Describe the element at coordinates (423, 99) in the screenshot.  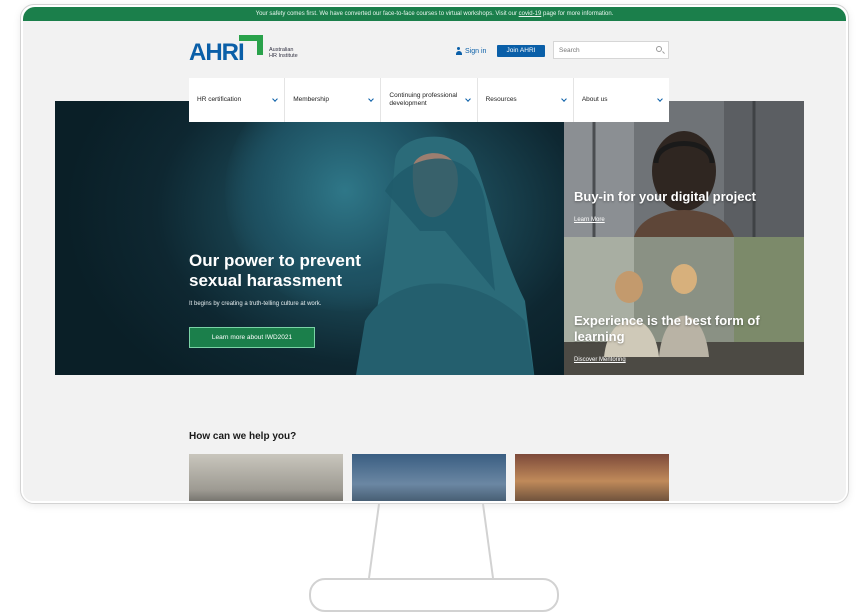
I see `nav-item-label: Continuing professional development` at that location.